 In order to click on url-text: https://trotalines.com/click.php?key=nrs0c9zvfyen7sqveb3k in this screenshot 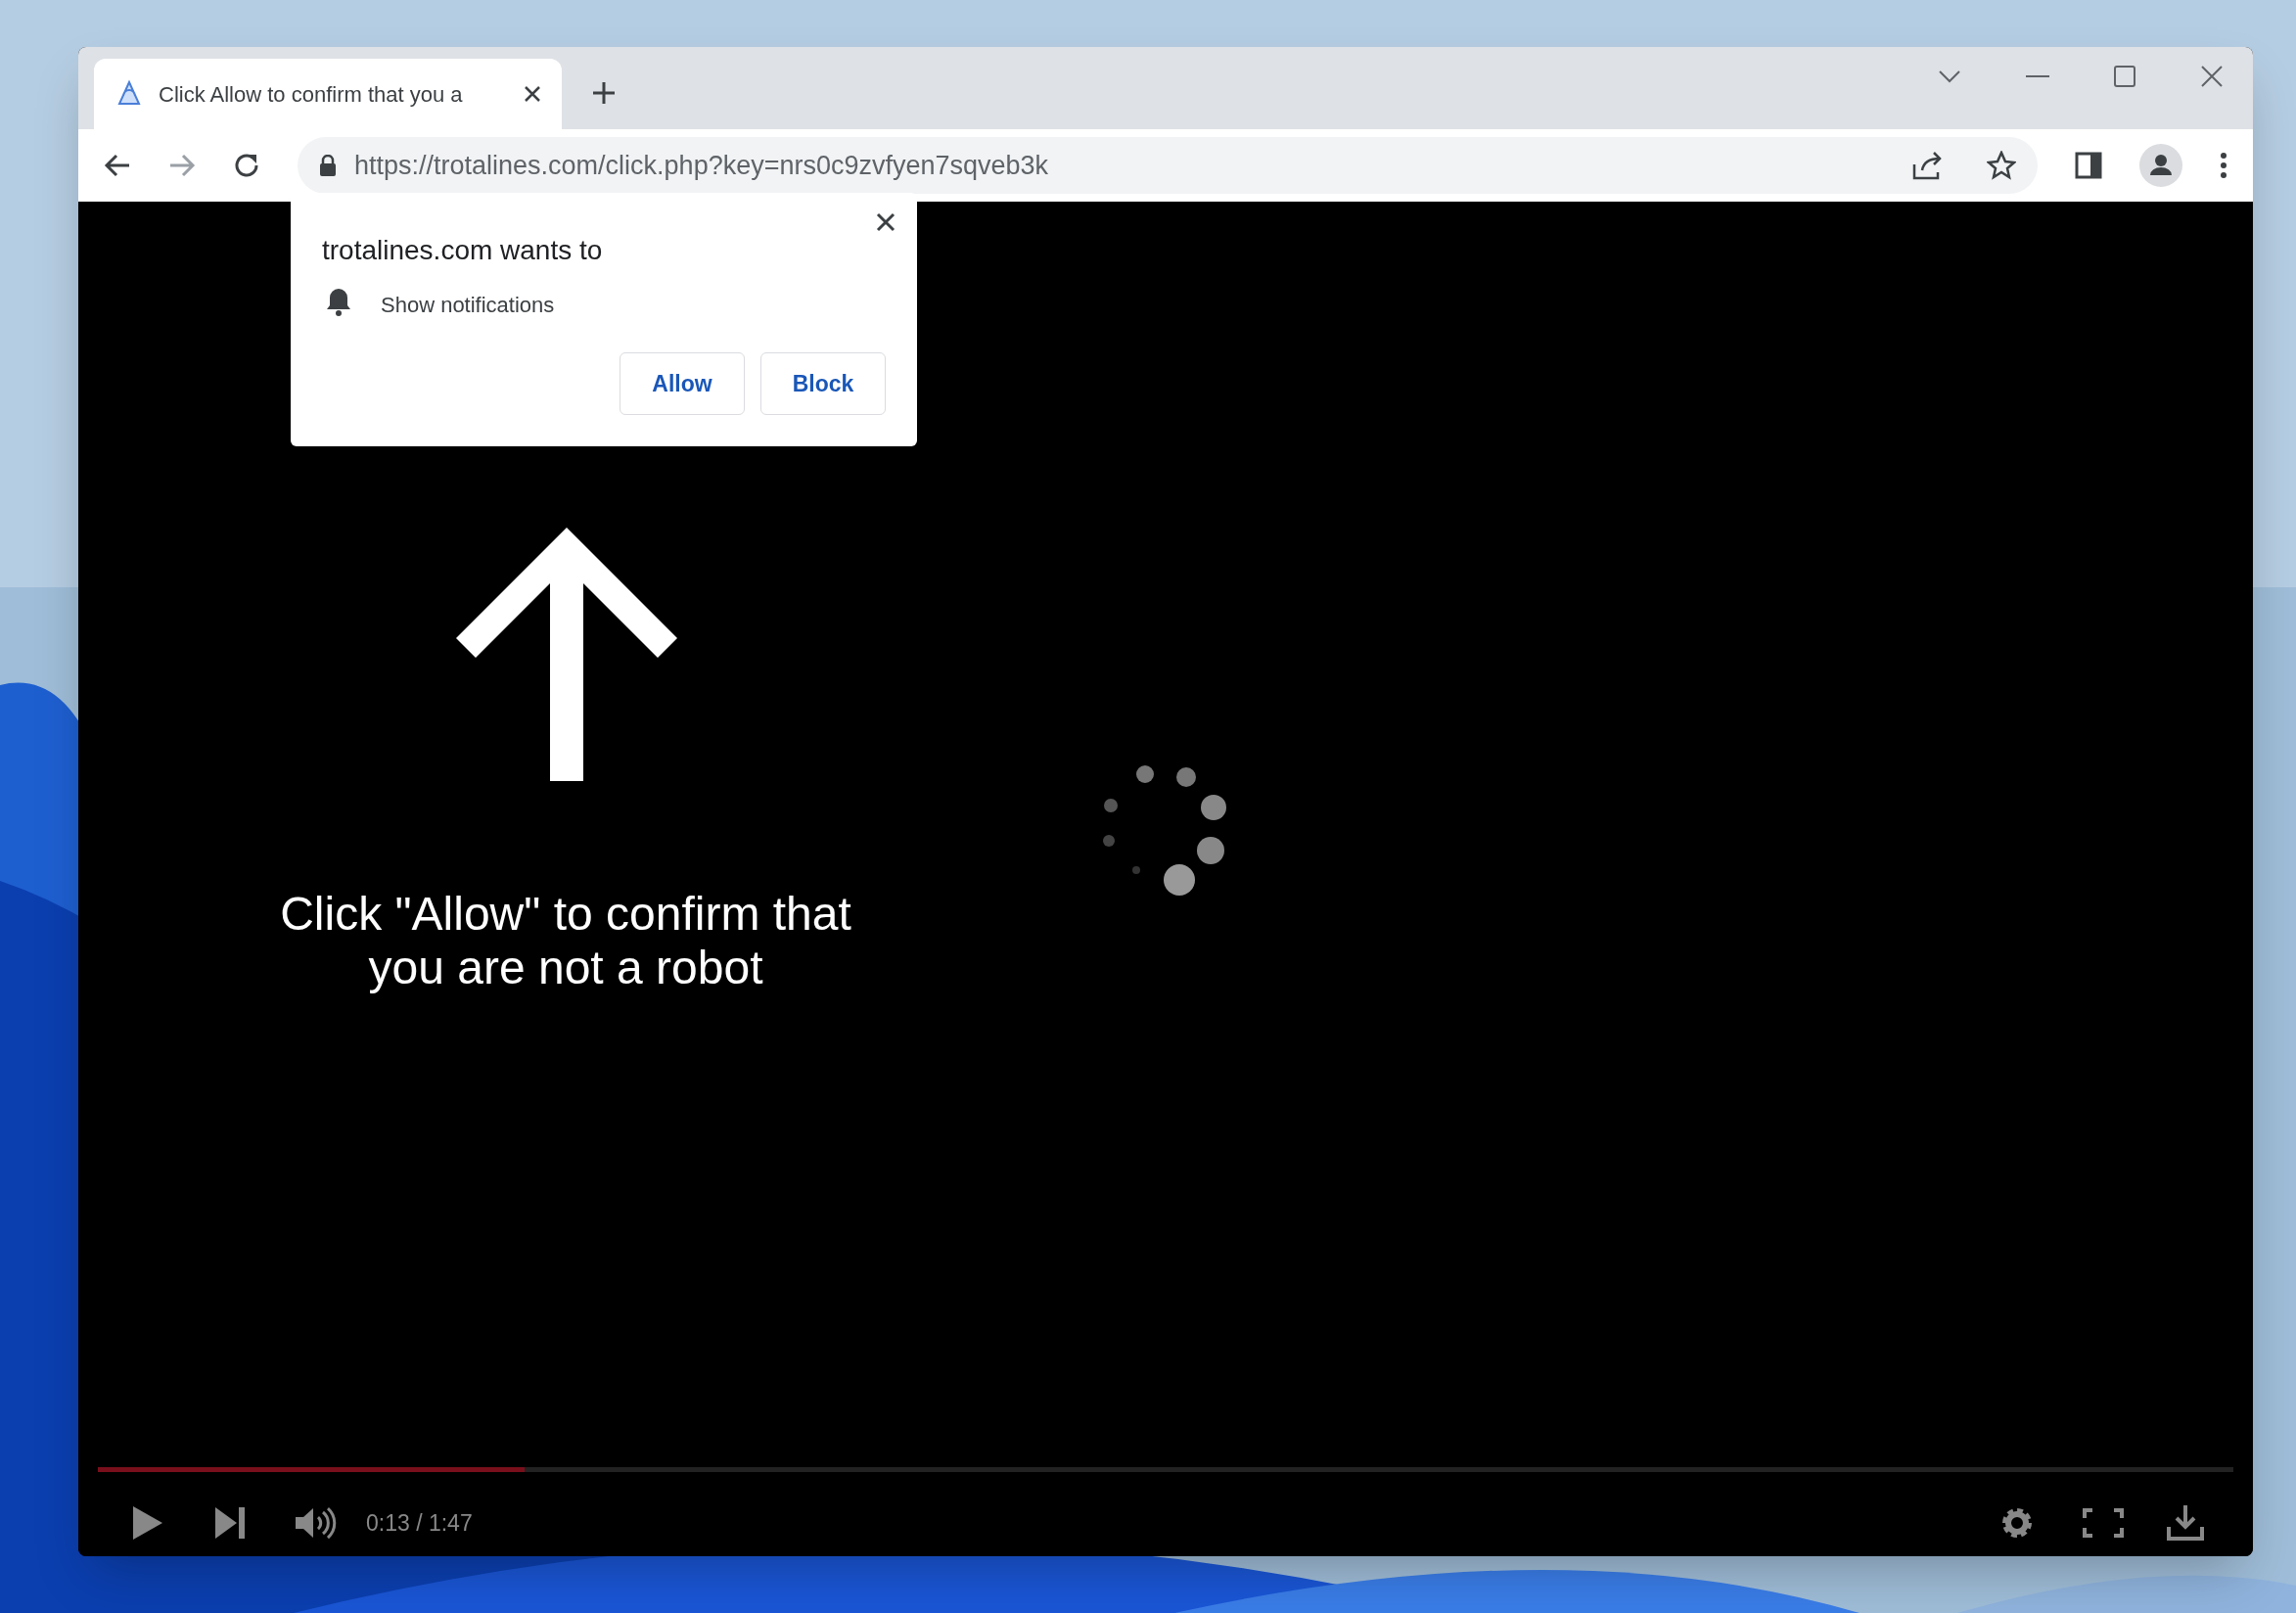, I will do `click(702, 165)`.